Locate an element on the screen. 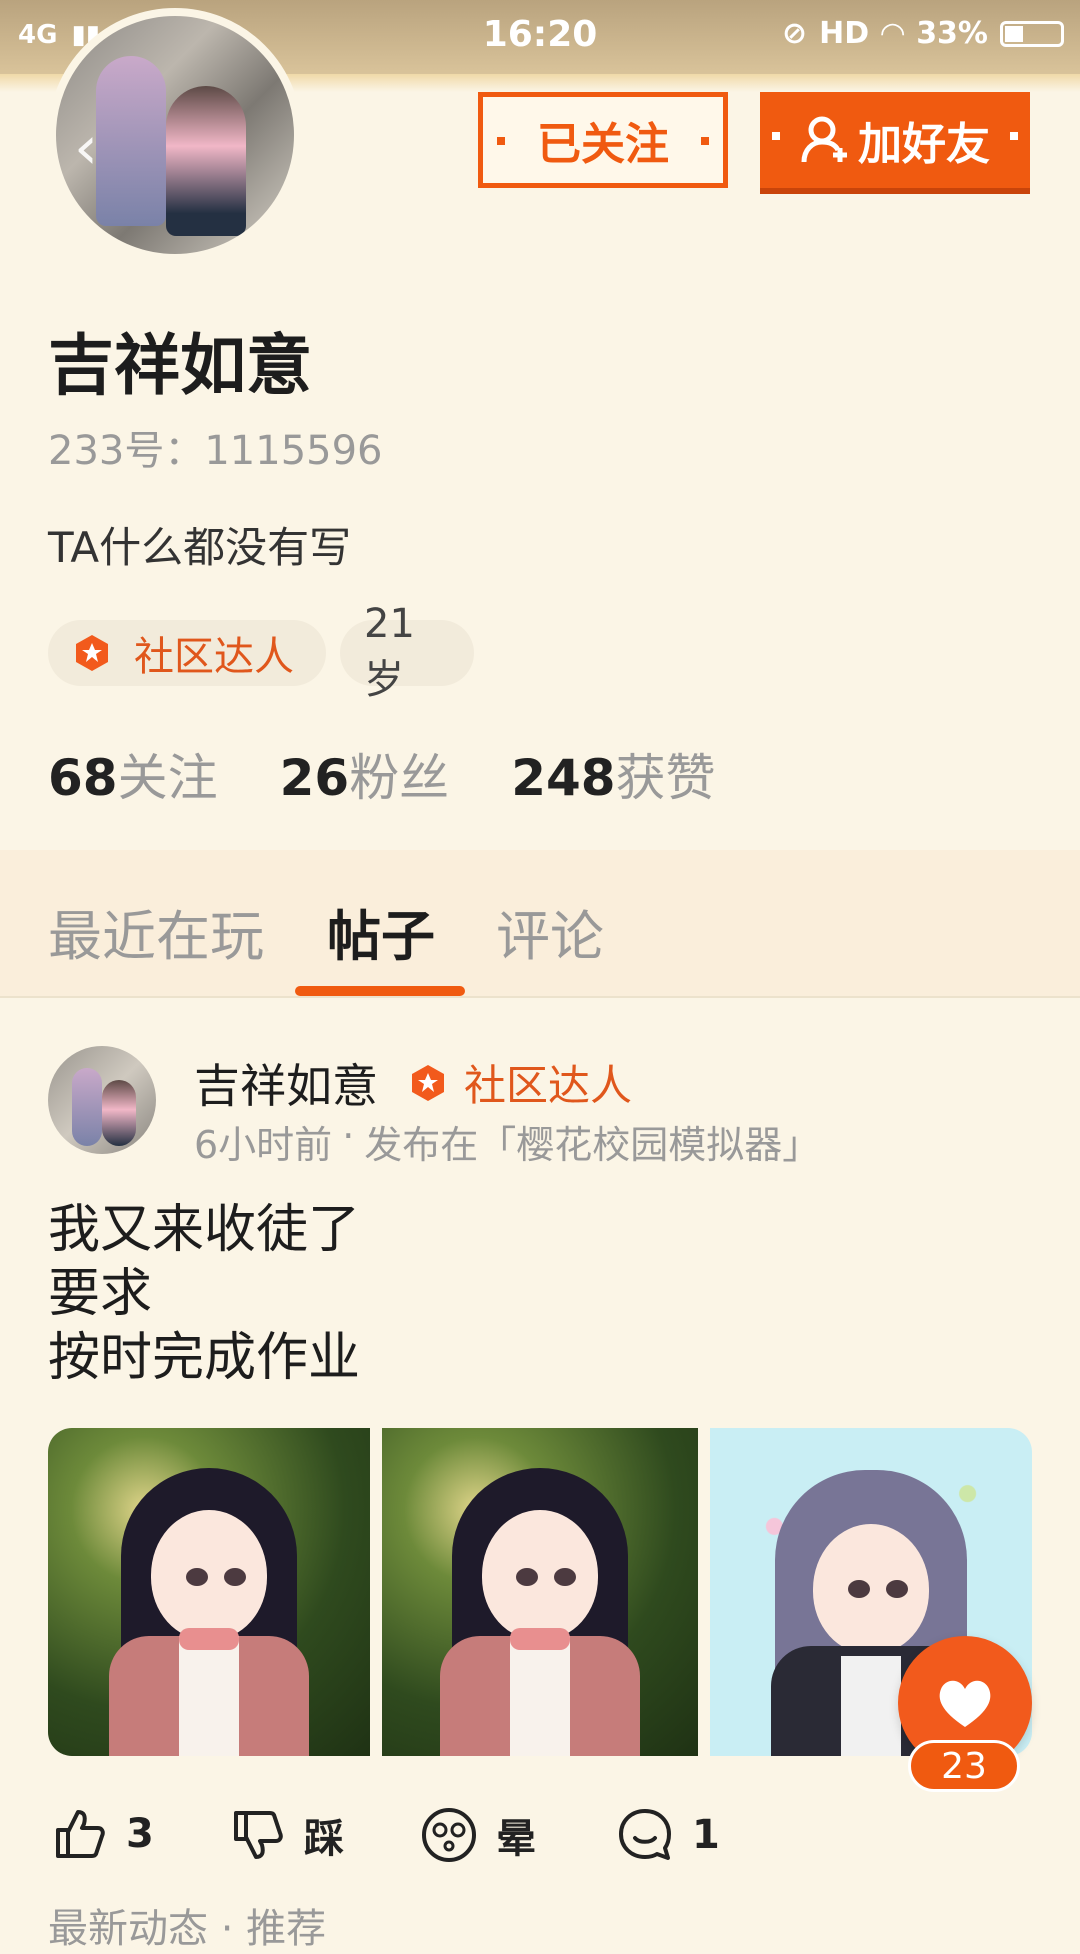 This screenshot has width=1080, height=1954. tab-recent-play: 最近在玩 is located at coordinates (156, 931).